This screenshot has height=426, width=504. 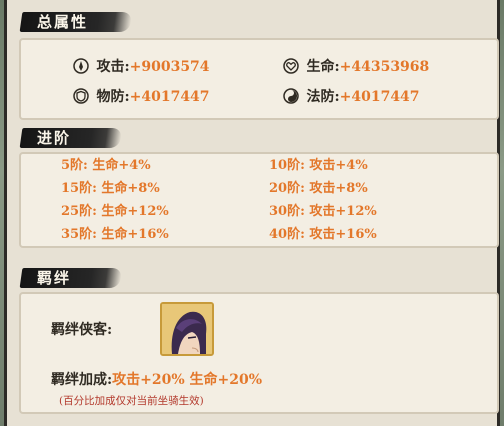 What do you see at coordinates (81, 66) in the screenshot?
I see `attack-icon` at bounding box center [81, 66].